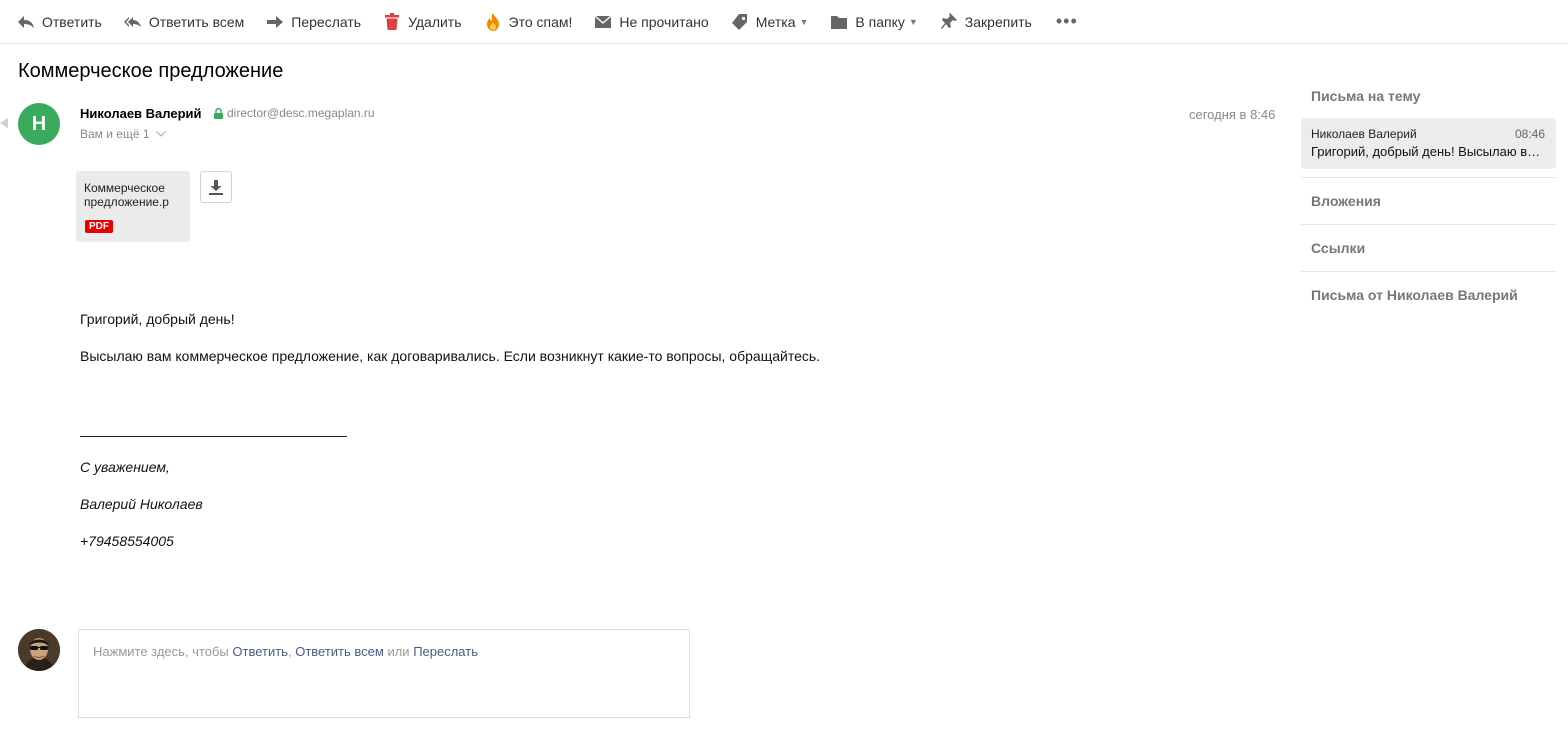 The height and width of the screenshot is (747, 1568). I want to click on mark-unread-button: Не прочитано, so click(651, 22).